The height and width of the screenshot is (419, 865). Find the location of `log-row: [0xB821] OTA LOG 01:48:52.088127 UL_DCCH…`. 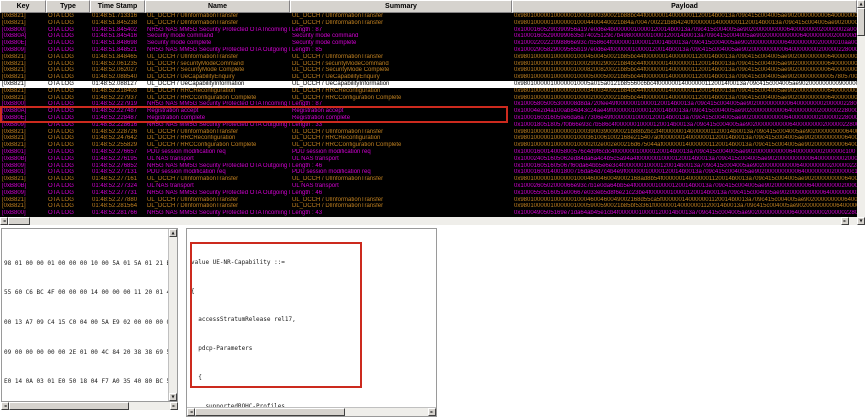

log-row: [0xB821] OTA LOG 01:48:52.088127 UL_DCCH… is located at coordinates (428, 84).